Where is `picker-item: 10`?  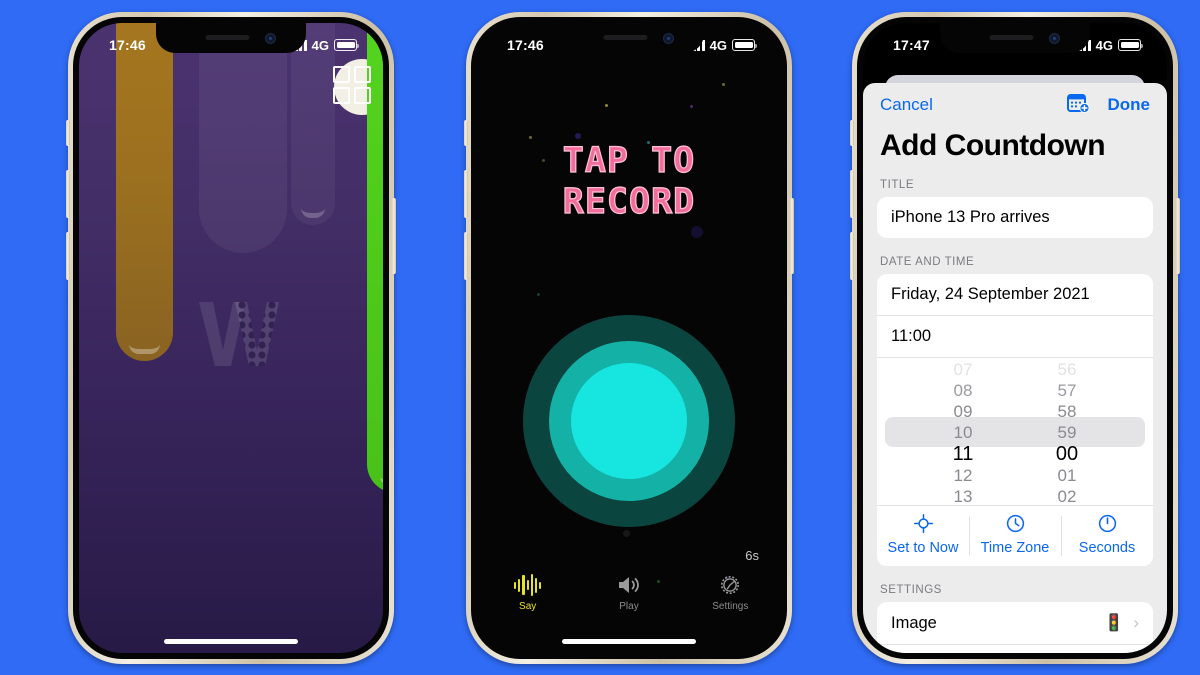
picker-item: 10 is located at coordinates (963, 432).